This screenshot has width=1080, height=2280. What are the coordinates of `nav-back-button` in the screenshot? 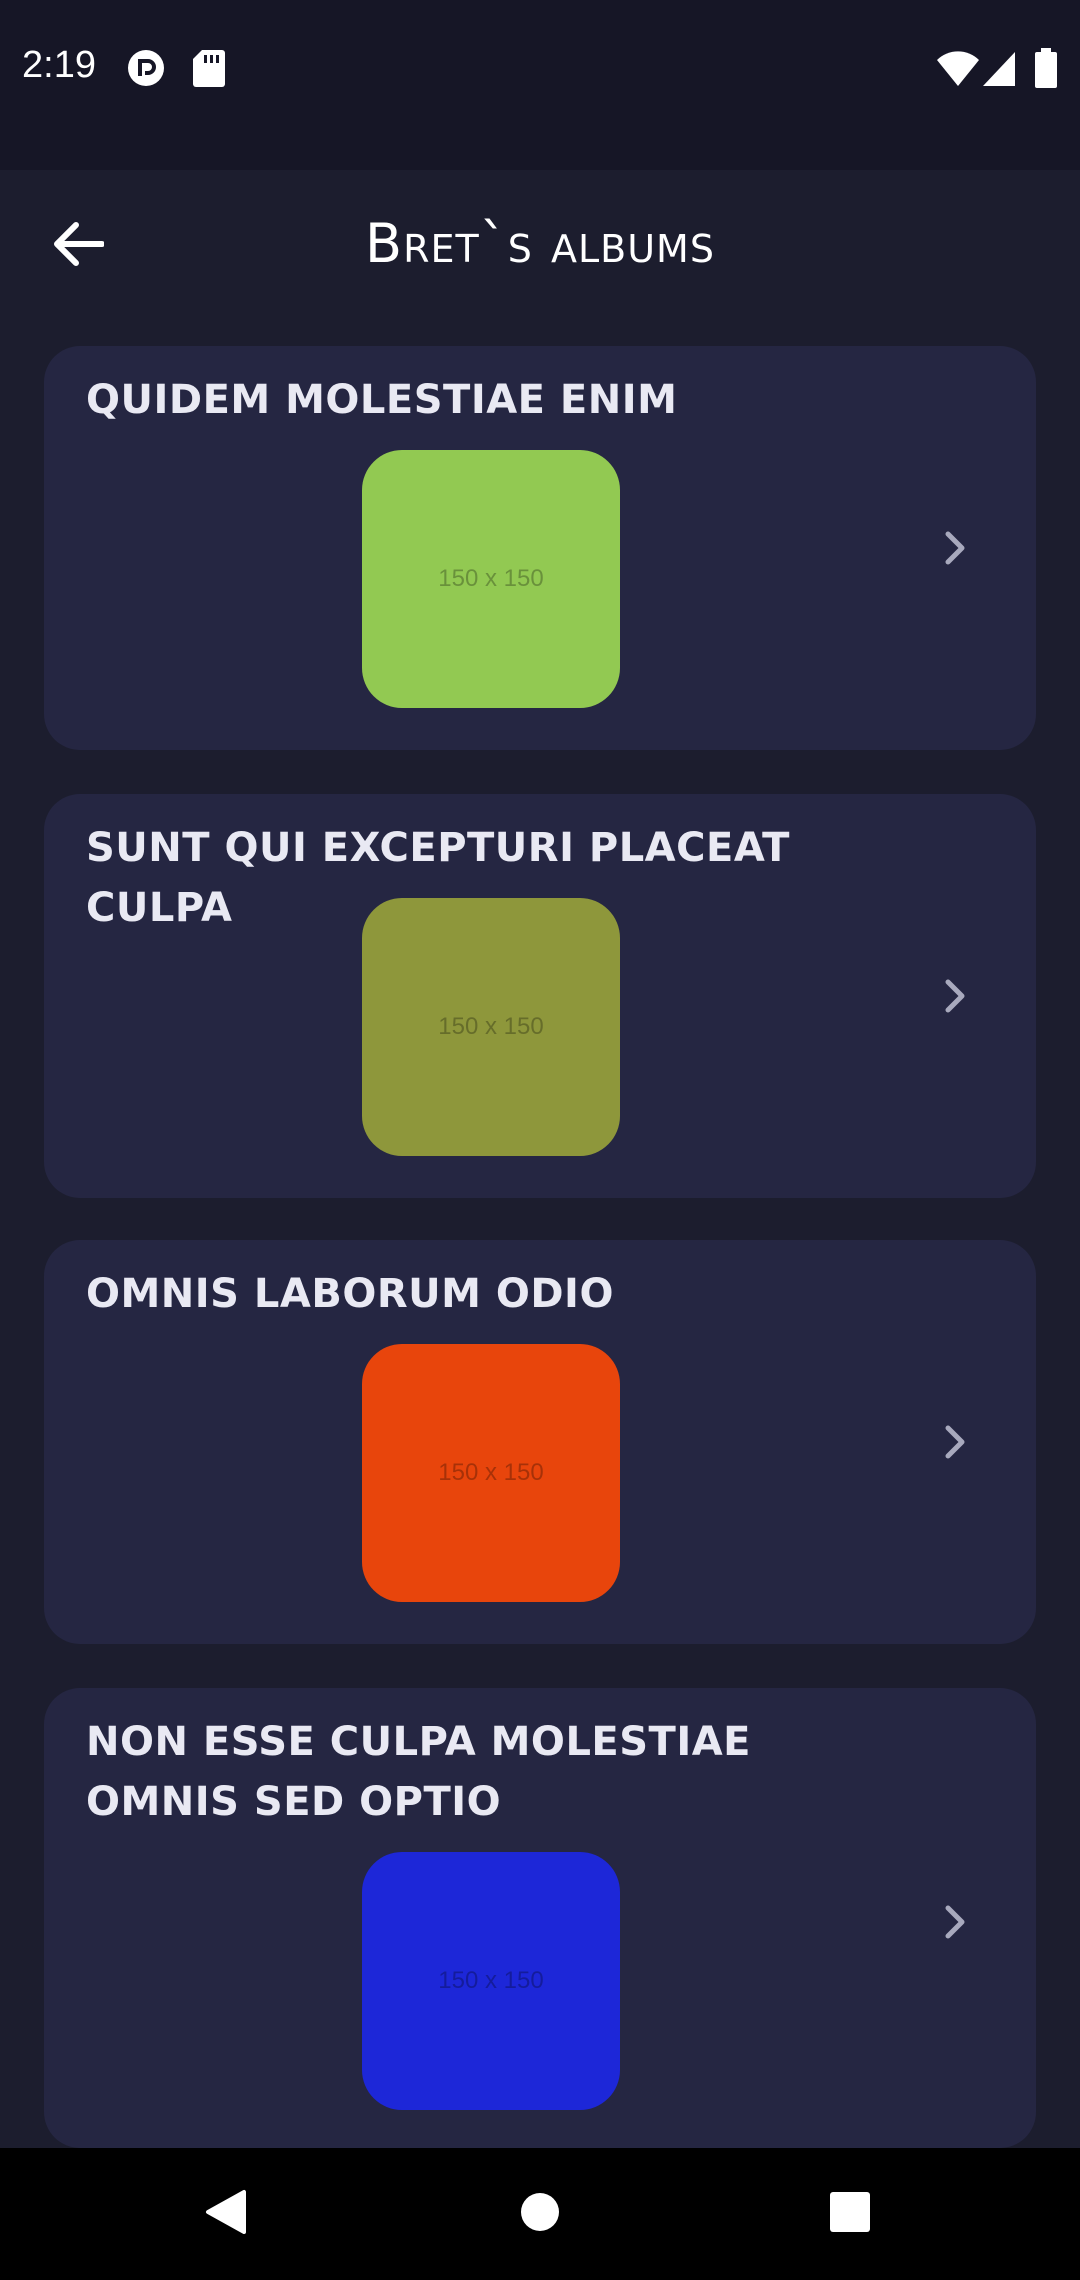 It's located at (226, 2214).